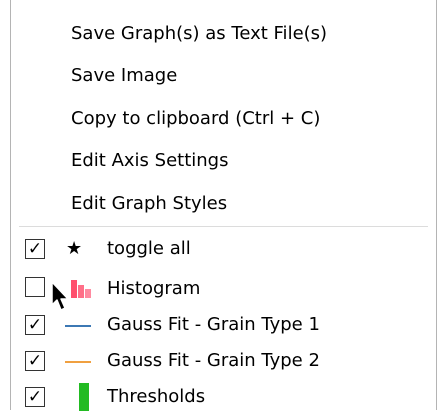 Image resolution: width=446 pixels, height=411 pixels. Describe the element at coordinates (124, 76) in the screenshot. I see `save-image-item: Save Image` at that location.